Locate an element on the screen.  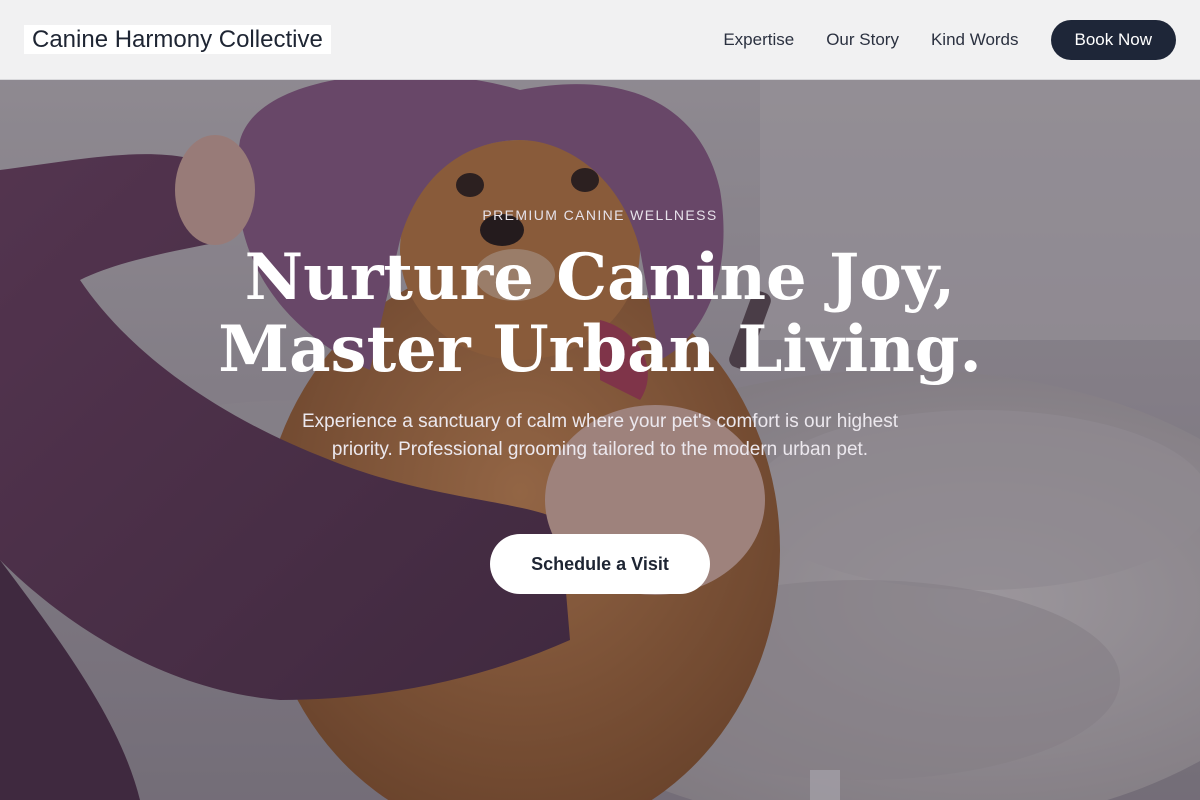
hero-headline-line-2: Master Urban Living. is located at coordinates (600, 349).